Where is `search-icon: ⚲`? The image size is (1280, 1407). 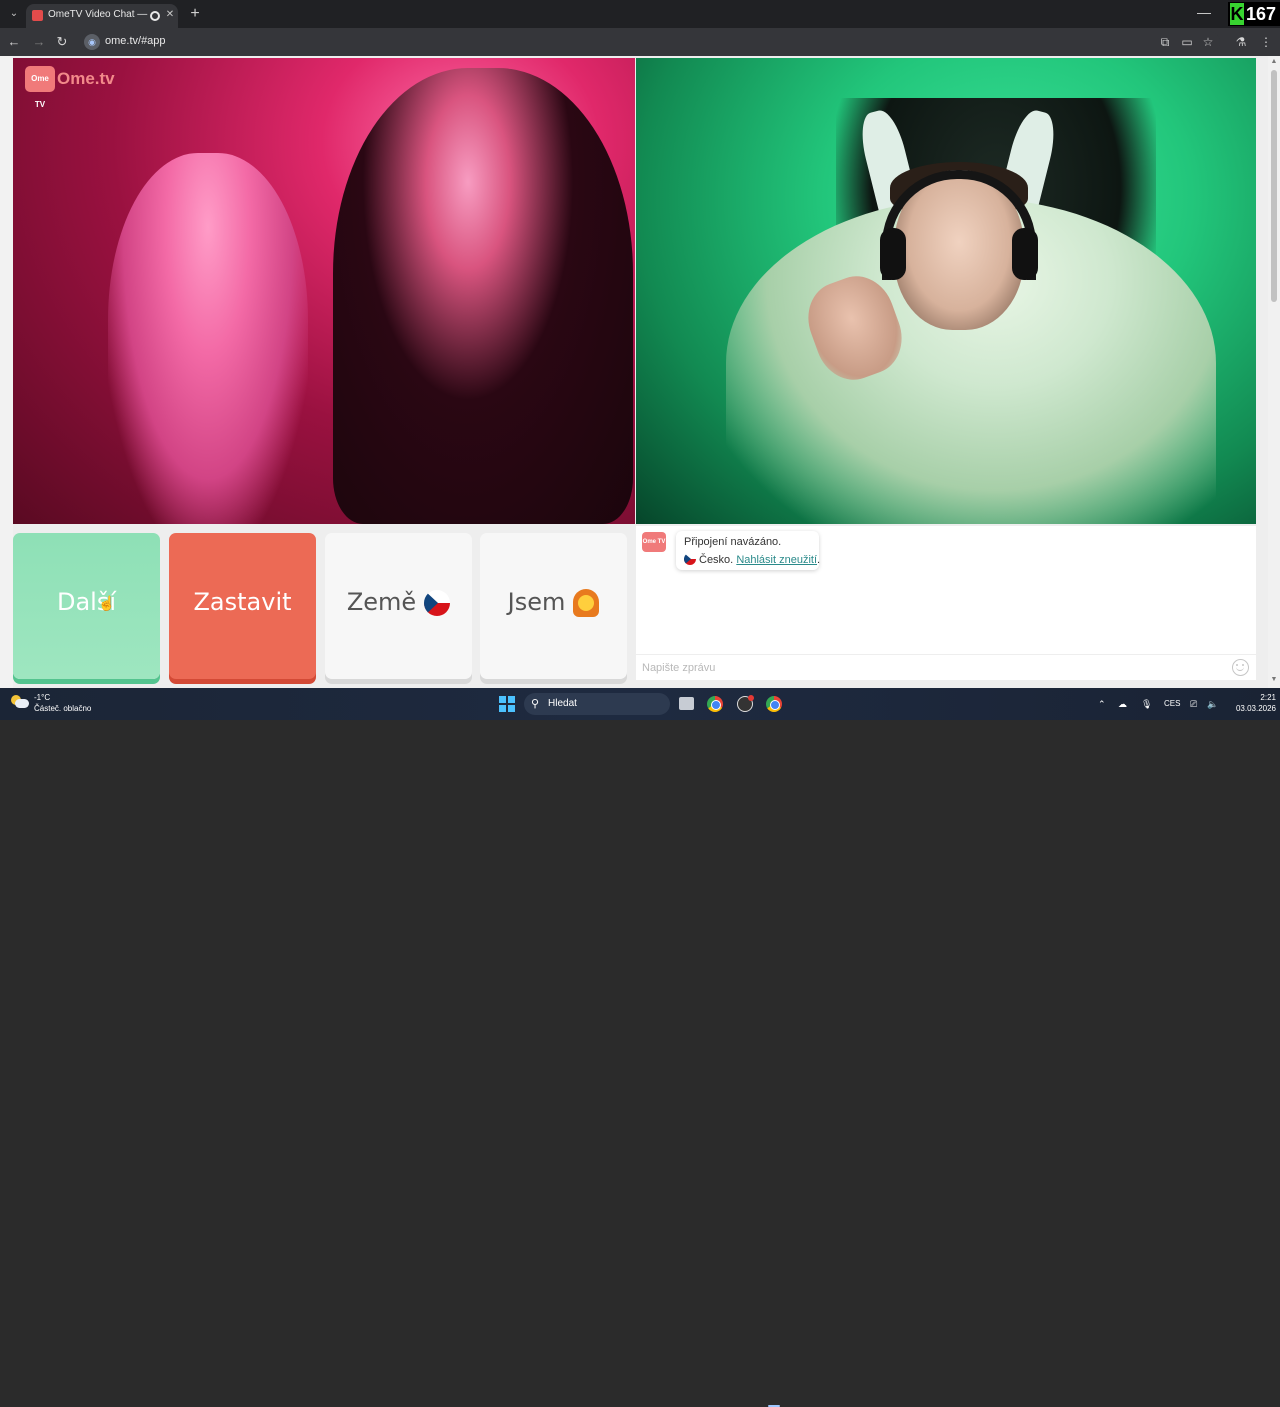
search-icon: ⚲ is located at coordinates (535, 704).